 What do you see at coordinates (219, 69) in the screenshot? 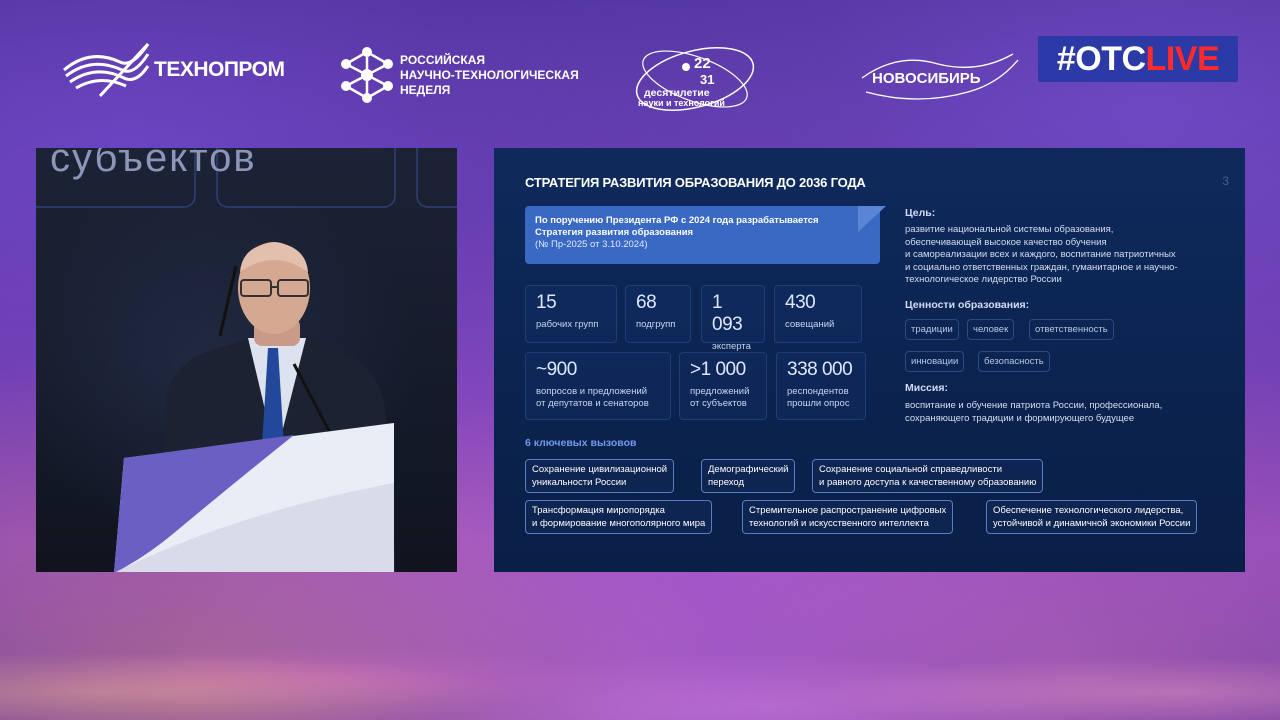
I see `technoprom-text: ТЕХНОПРОМ` at bounding box center [219, 69].